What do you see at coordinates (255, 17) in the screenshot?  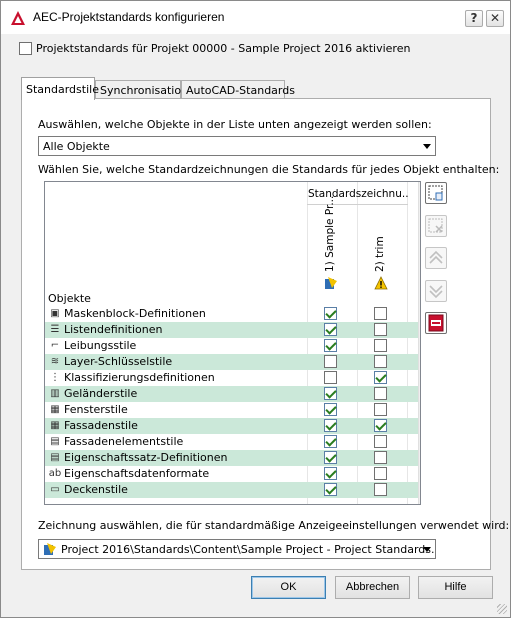 I see `title-bar: AEC-Projektstandards konfigurieren ? ✕` at bounding box center [255, 17].